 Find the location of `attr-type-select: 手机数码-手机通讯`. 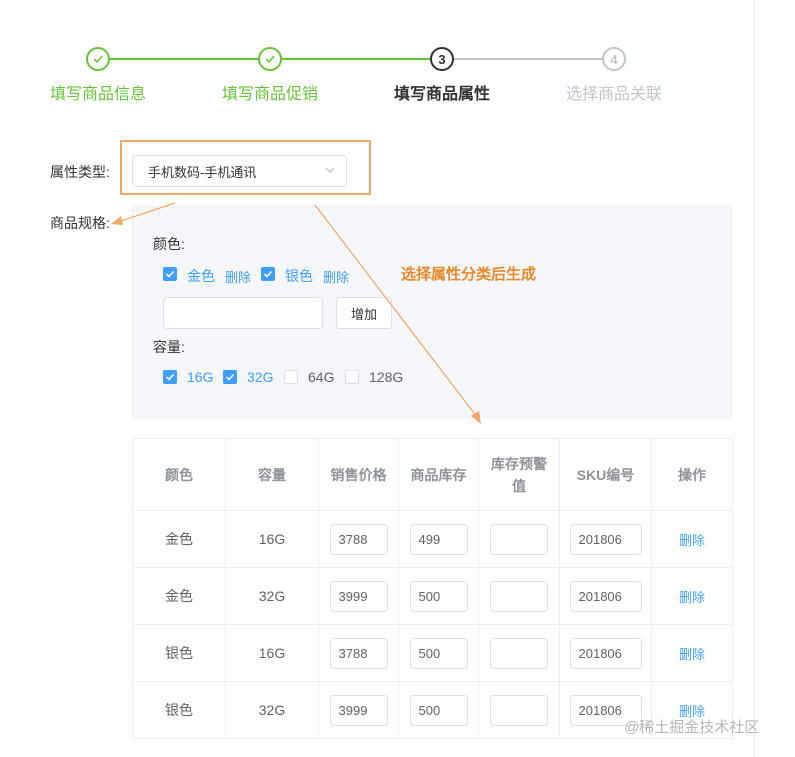

attr-type-select: 手机数码-手机通讯 is located at coordinates (239, 171).